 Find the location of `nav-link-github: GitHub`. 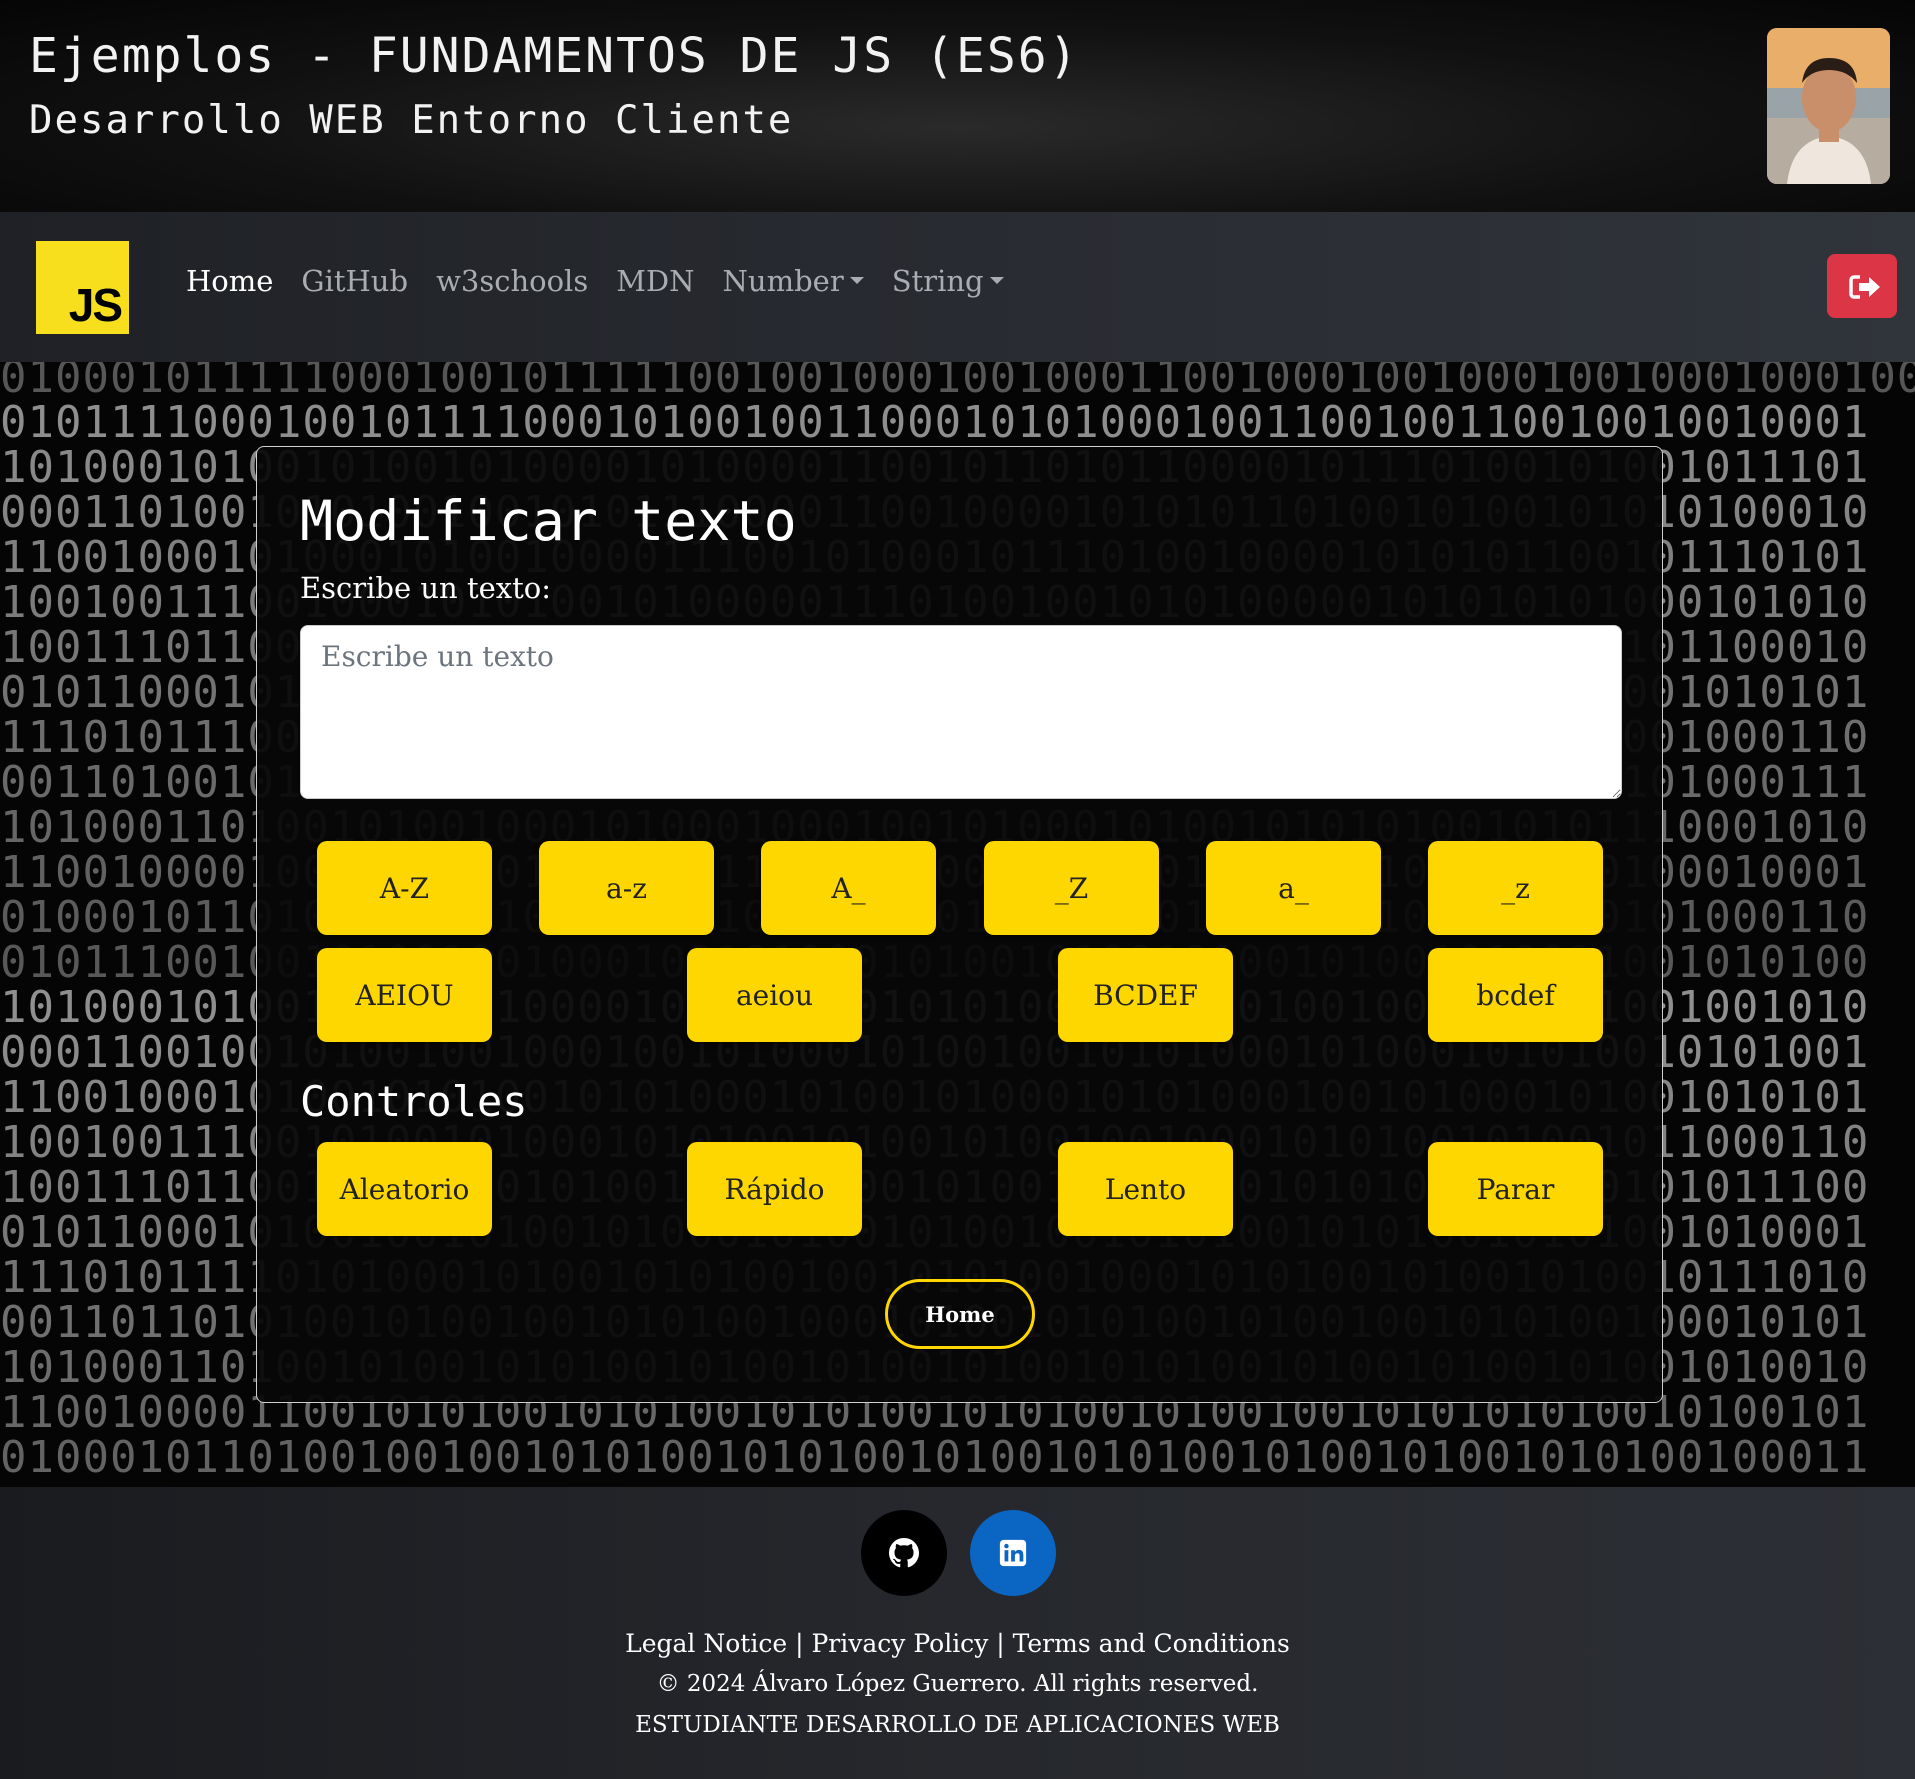

nav-link-github: GitHub is located at coordinates (354, 281).